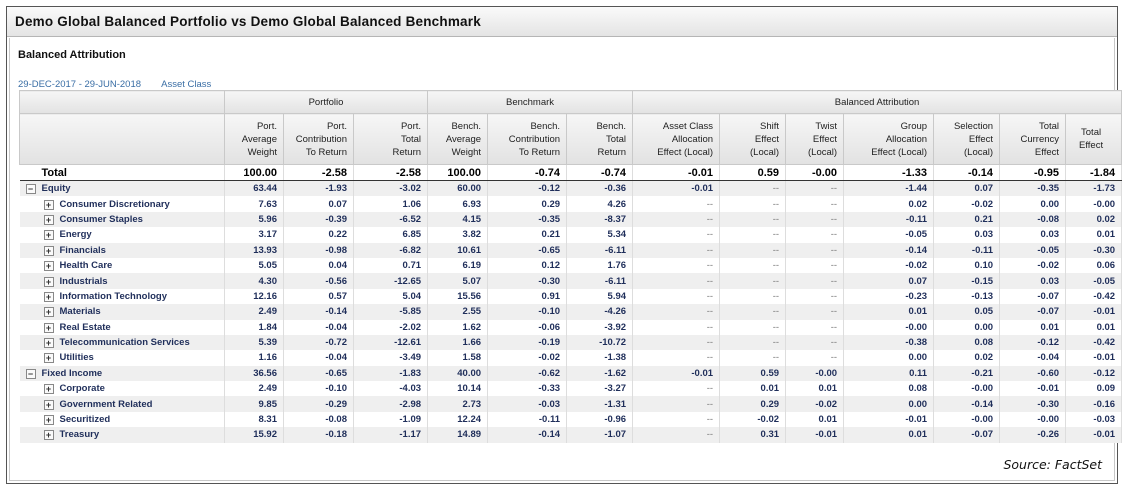  What do you see at coordinates (600, 389) in the screenshot?
I see `data-cell: -3.27` at bounding box center [600, 389].